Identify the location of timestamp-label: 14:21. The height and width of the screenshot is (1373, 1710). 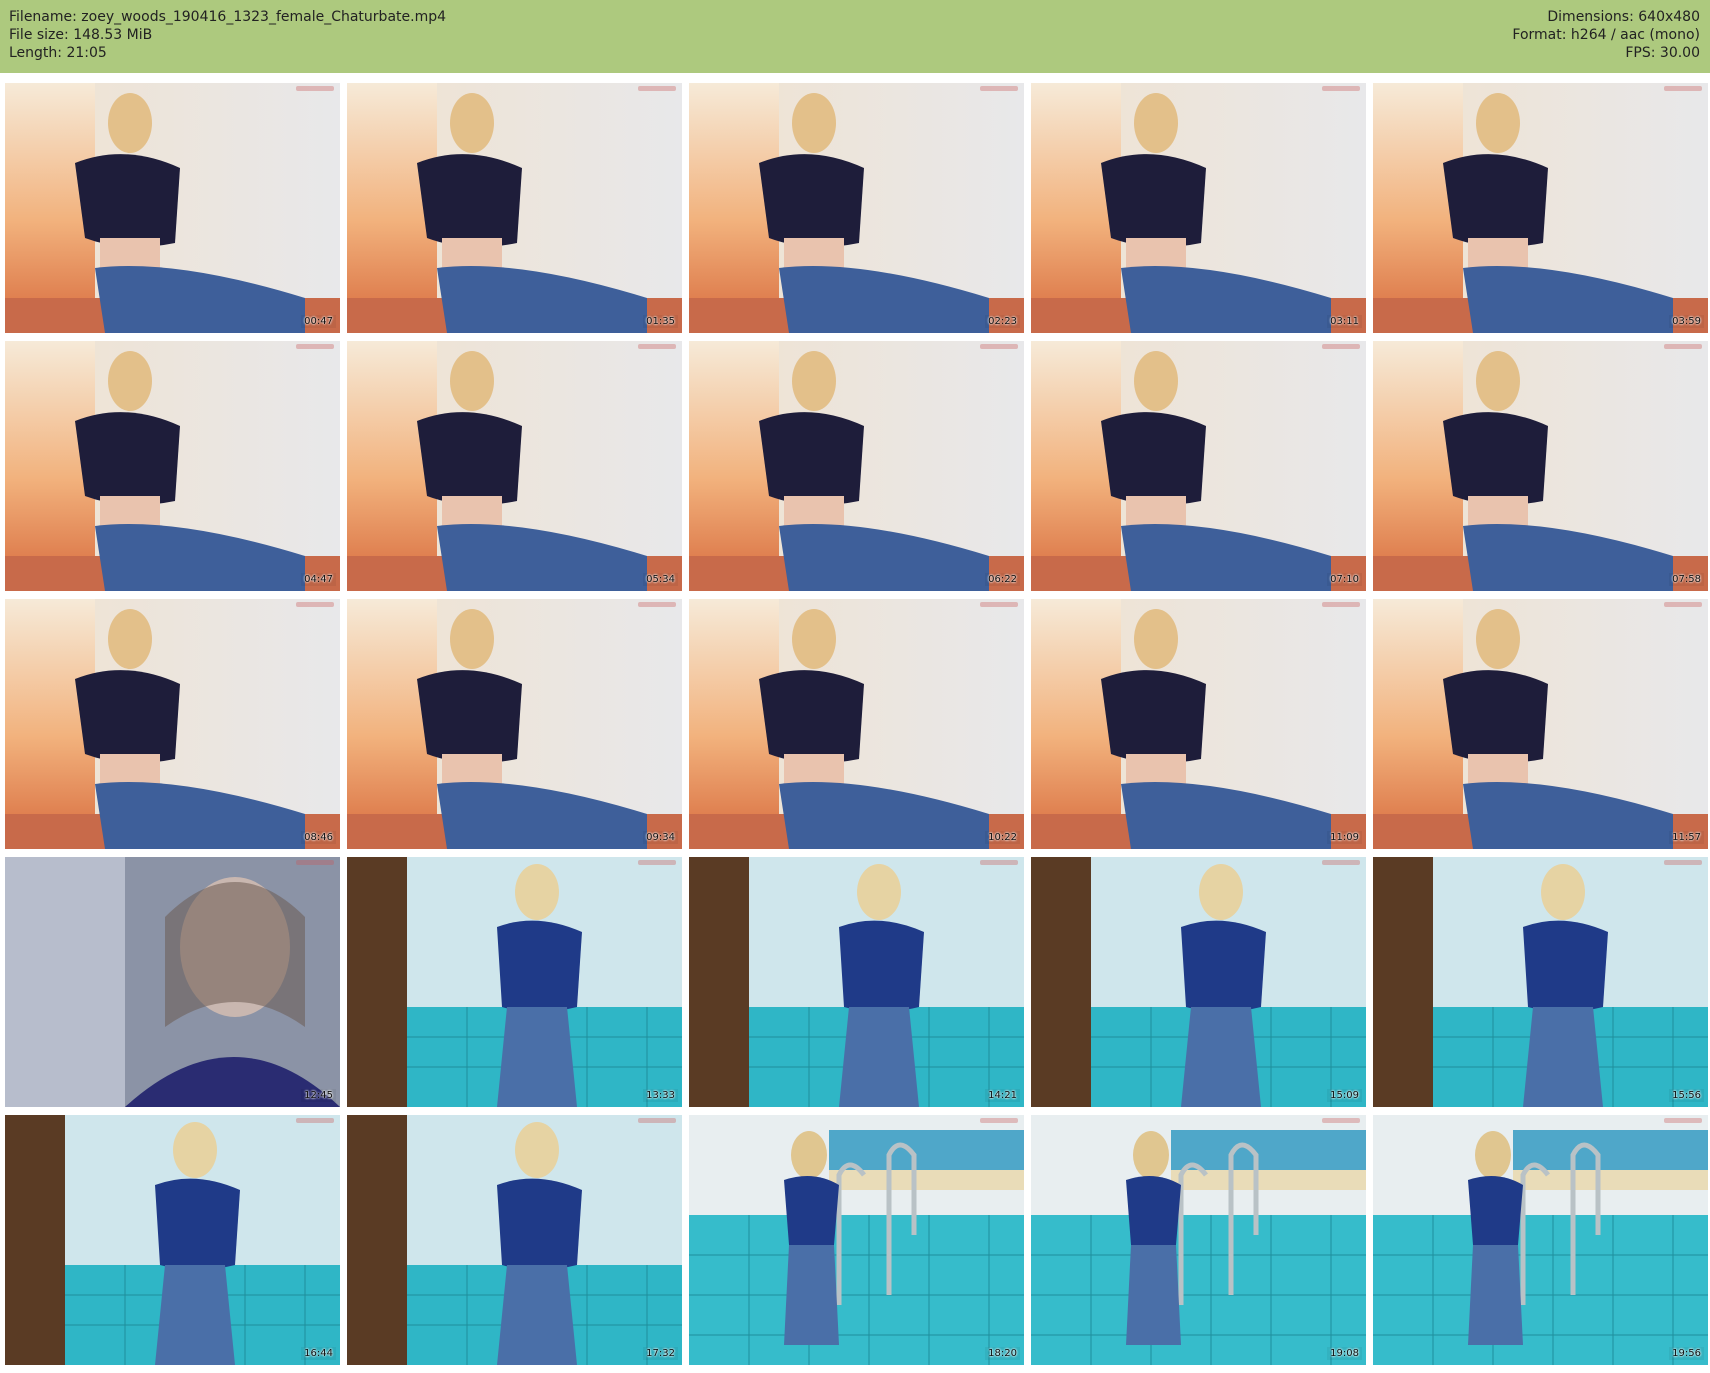
(1002, 1095).